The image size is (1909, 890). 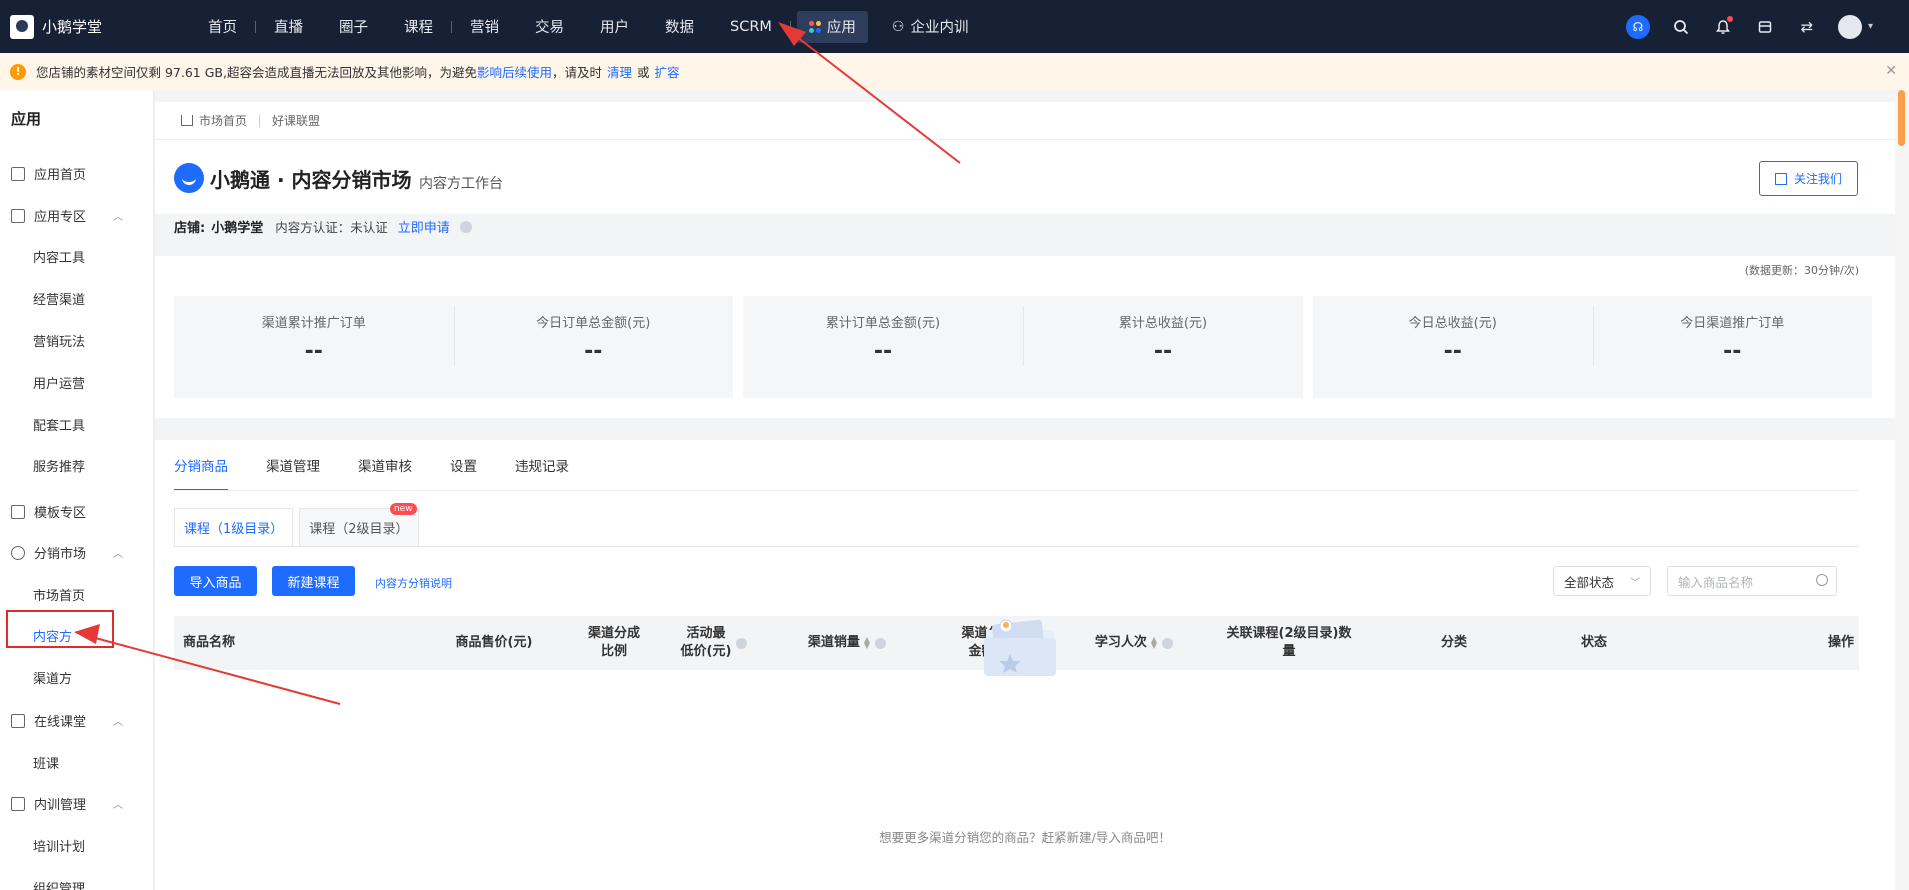 What do you see at coordinates (296, 120) in the screenshot?
I see `breadcrumb-good-course-alliance: 好课联盟` at bounding box center [296, 120].